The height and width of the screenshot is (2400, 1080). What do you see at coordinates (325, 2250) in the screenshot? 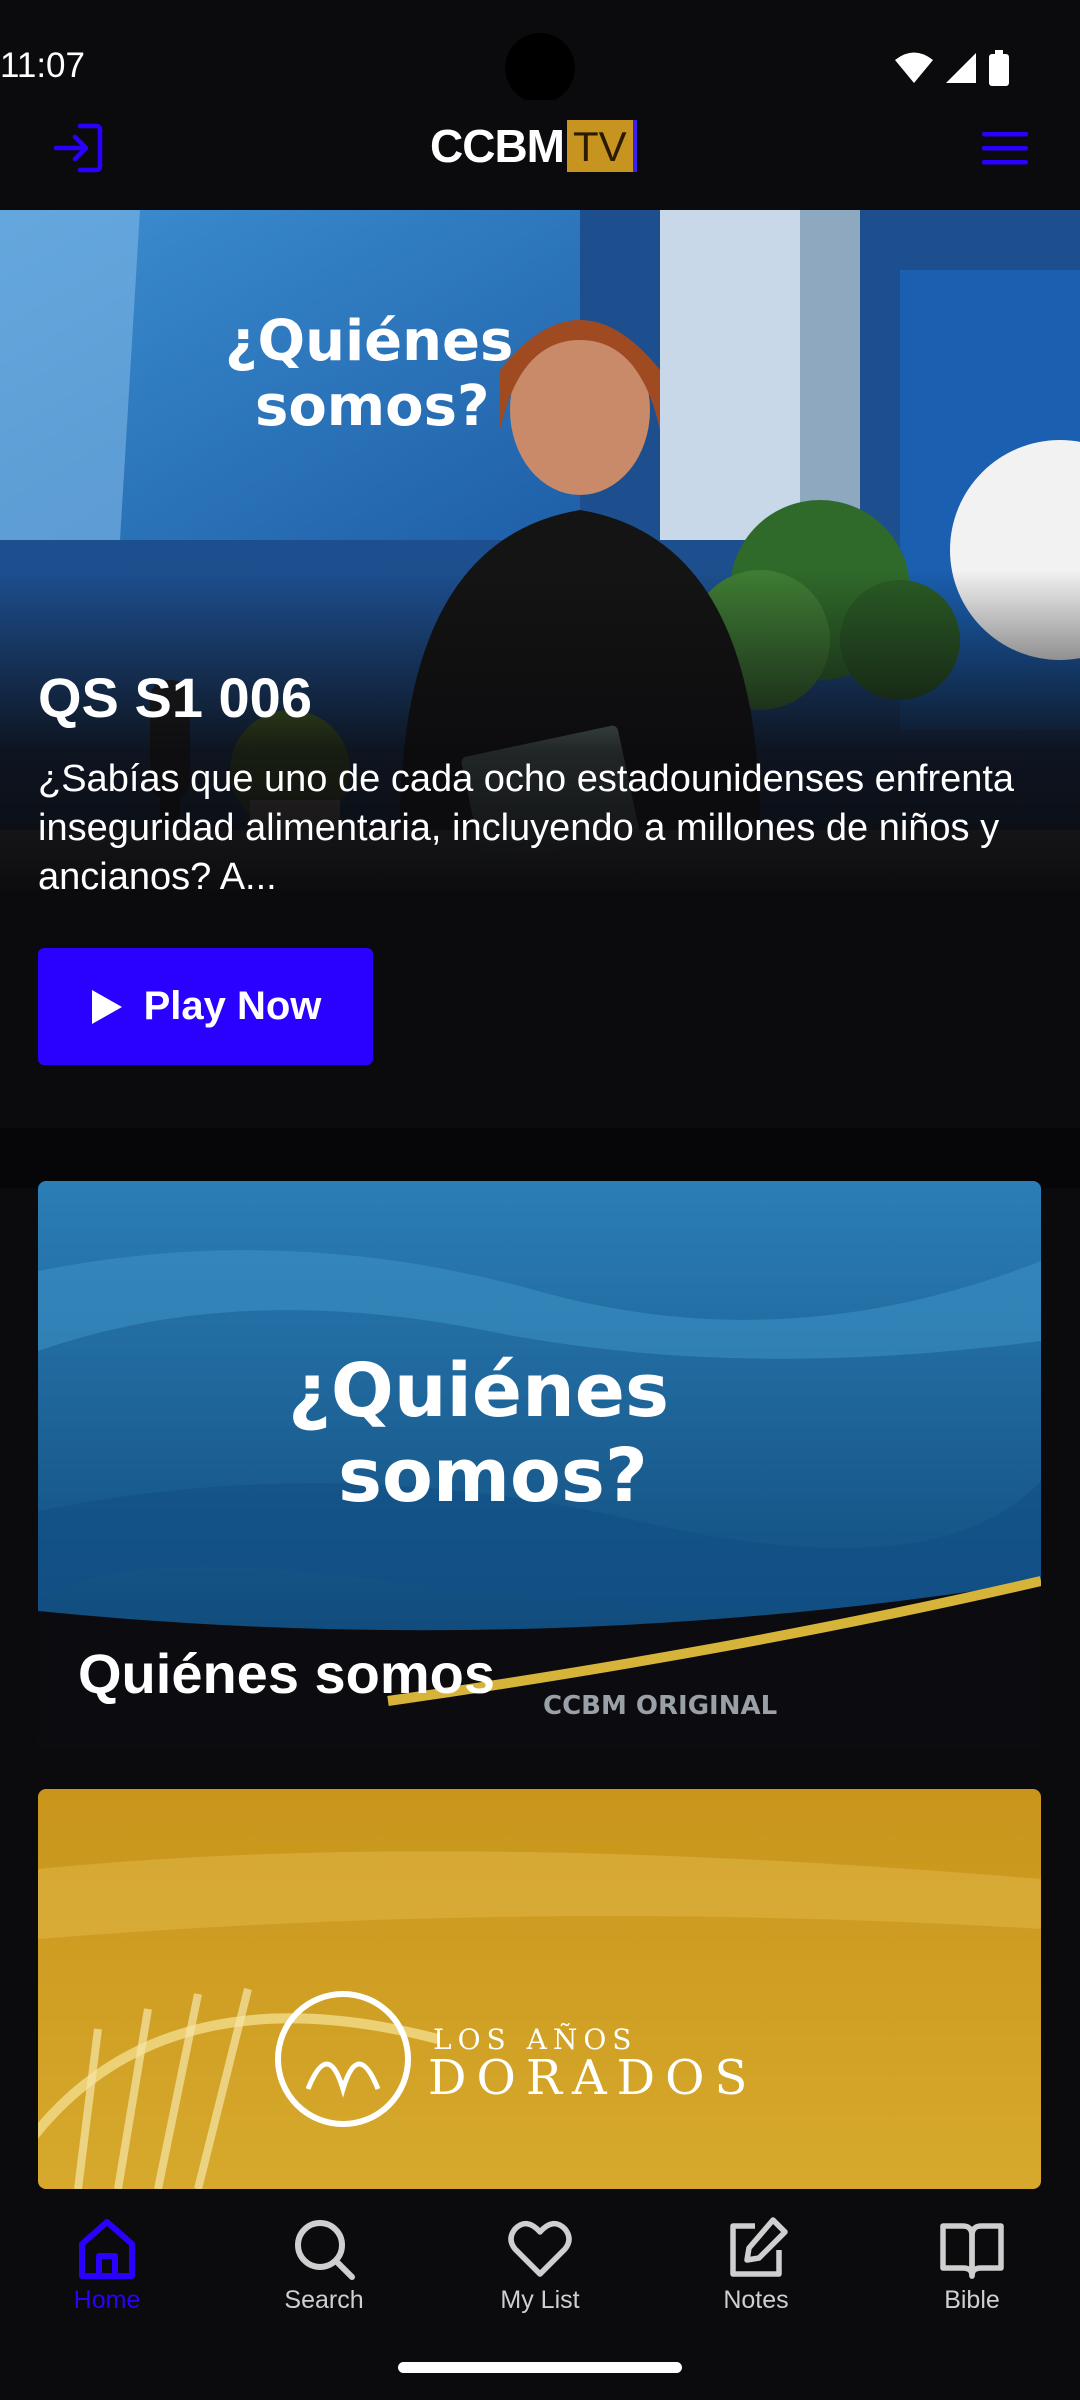
I see `search-icon` at bounding box center [325, 2250].